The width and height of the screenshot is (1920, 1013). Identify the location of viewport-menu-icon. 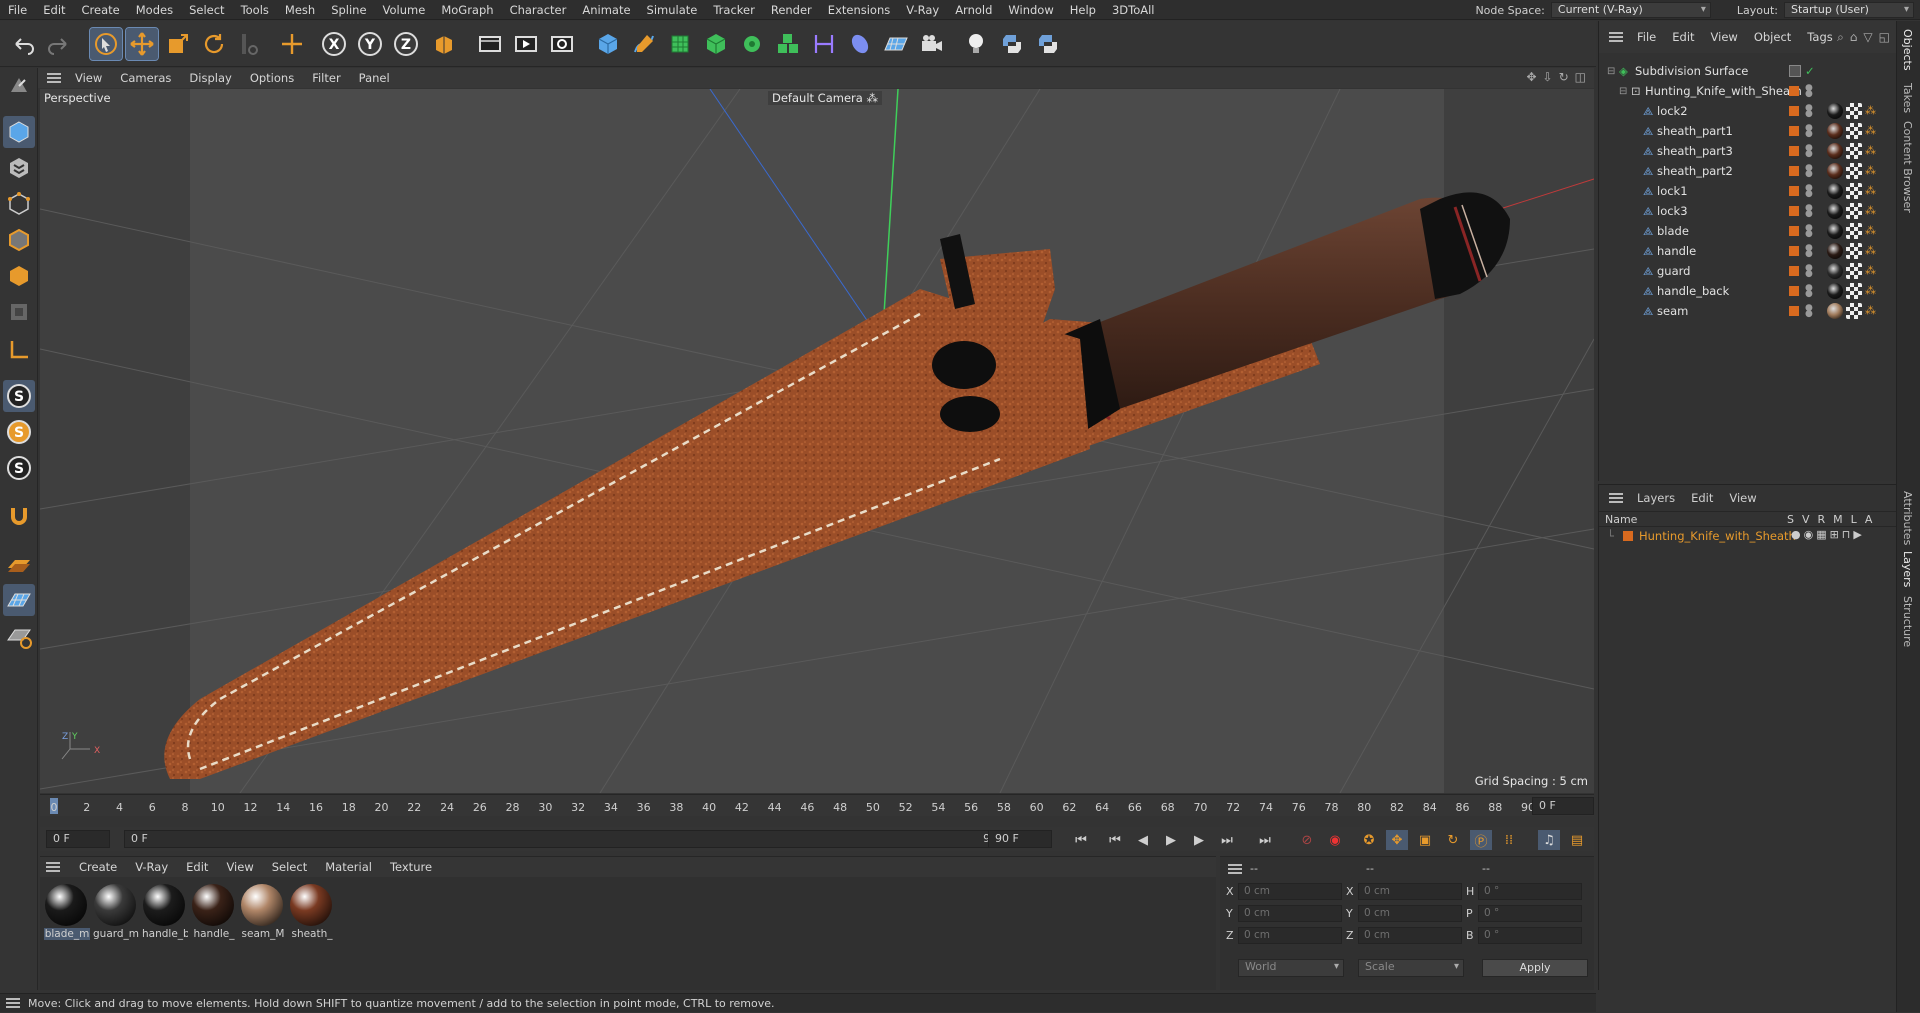
(54, 78).